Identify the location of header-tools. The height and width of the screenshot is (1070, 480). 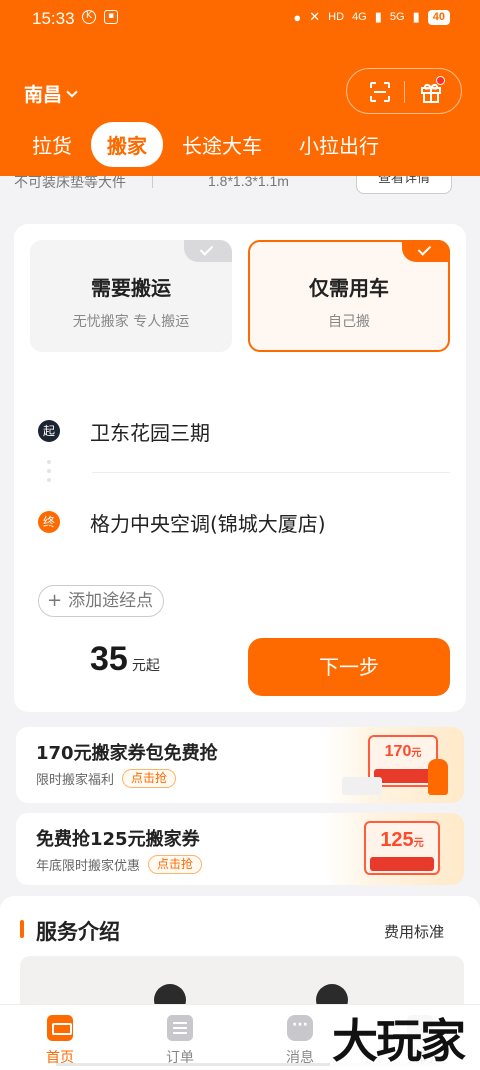
(404, 91).